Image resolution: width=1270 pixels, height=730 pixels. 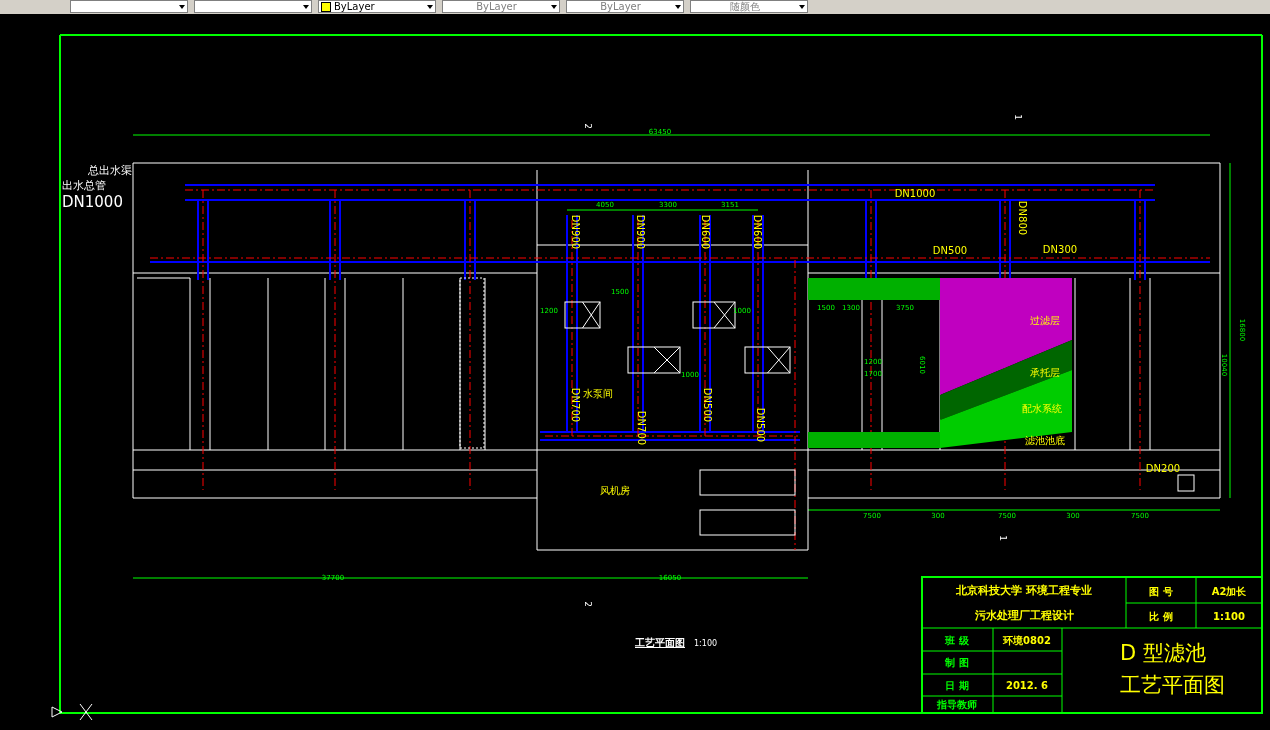 What do you see at coordinates (84, 185) in the screenshot?
I see `pipe-note: 出水总管` at bounding box center [84, 185].